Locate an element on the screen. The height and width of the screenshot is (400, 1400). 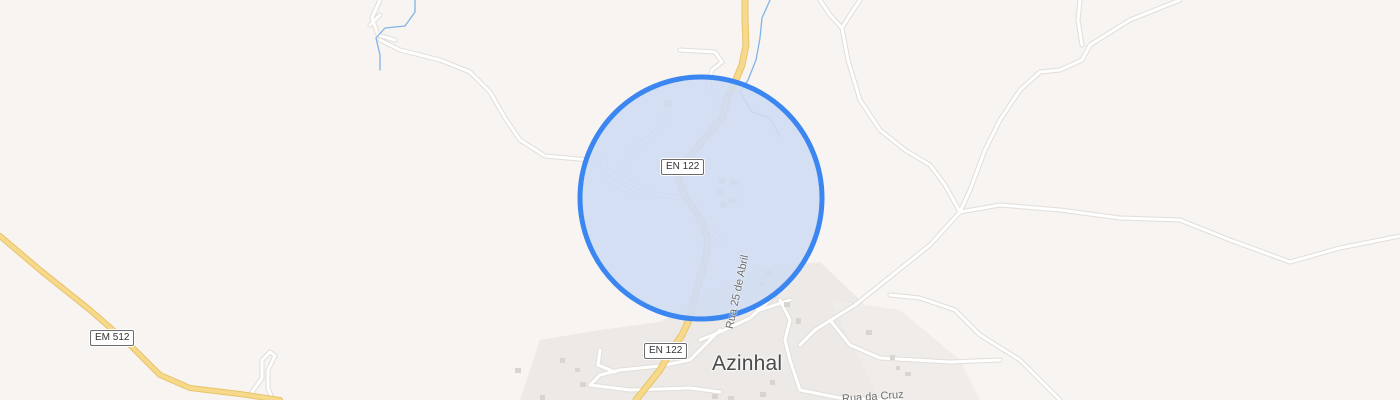
location-radius-circle is located at coordinates (701, 198).